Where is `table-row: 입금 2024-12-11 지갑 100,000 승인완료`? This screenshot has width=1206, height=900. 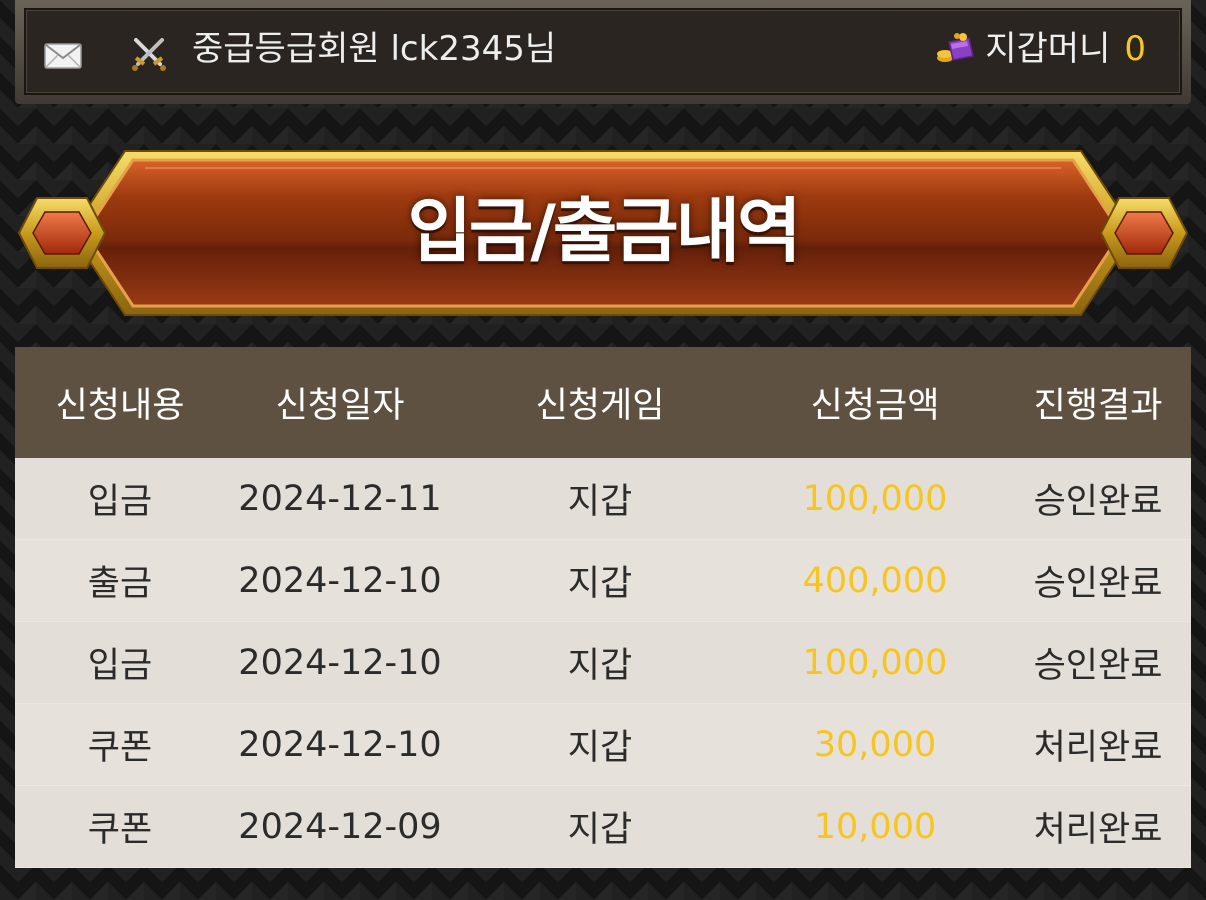
table-row: 입금 2024-12-11 지갑 100,000 승인완료 is located at coordinates (603, 499).